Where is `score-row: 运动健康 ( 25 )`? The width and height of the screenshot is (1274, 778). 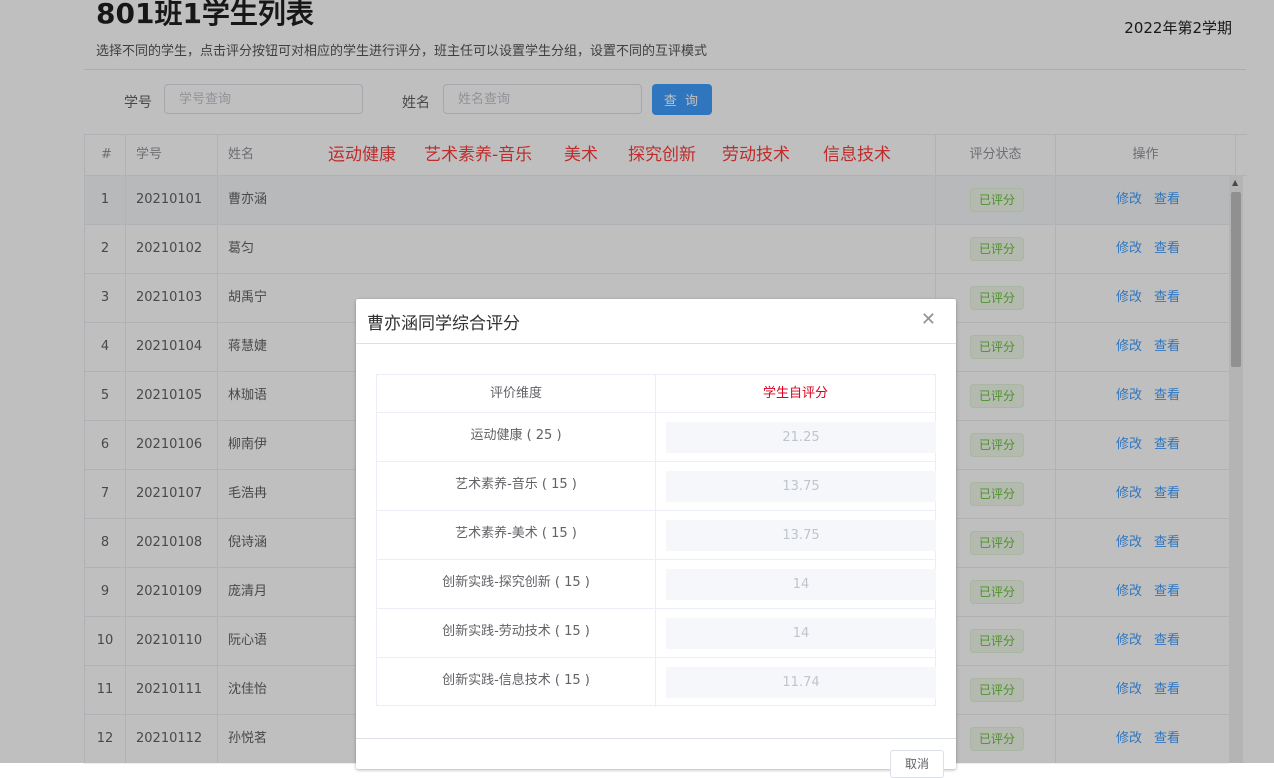 score-row: 运动健康 ( 25 ) is located at coordinates (656, 437).